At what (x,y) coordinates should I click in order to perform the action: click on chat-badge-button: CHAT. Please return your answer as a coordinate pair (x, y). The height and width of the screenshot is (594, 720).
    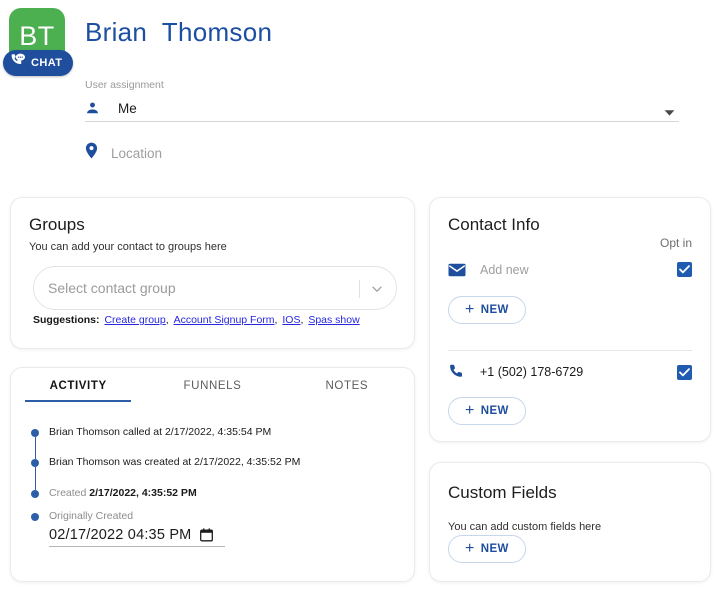
    Looking at the image, I should click on (38, 63).